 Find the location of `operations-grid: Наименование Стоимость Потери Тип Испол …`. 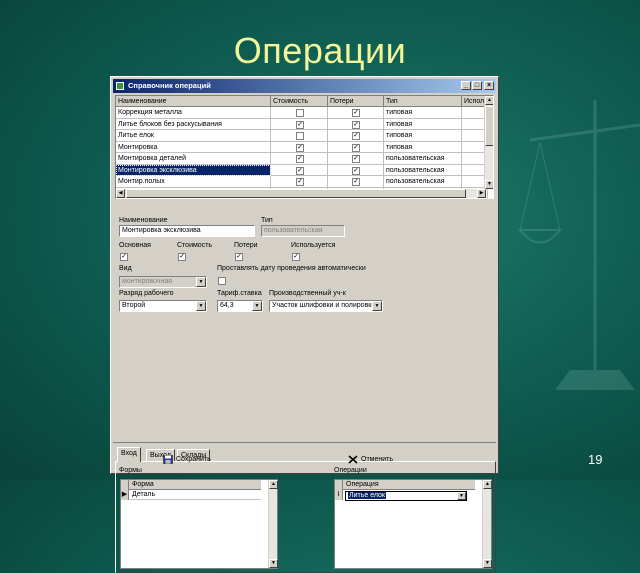

operations-grid: Наименование Стоимость Потери Тип Испол … is located at coordinates (304, 147).